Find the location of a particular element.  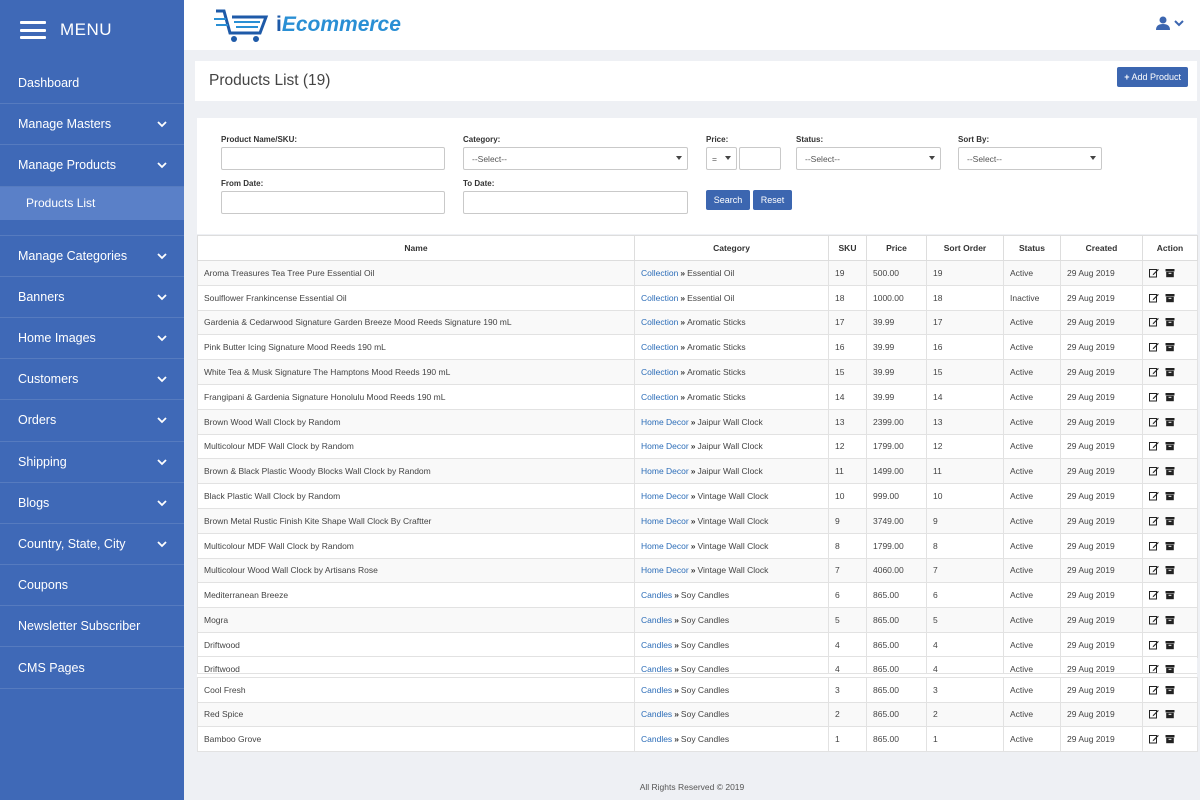

sidebar-item-home-images: Home Images is located at coordinates (92, 339).